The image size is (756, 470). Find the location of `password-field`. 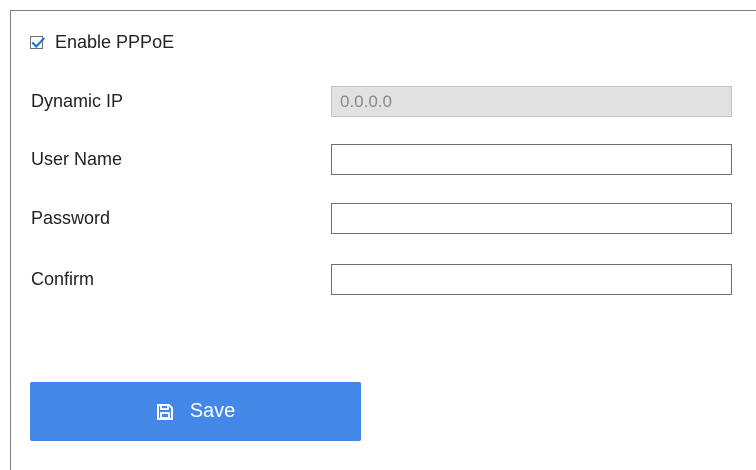

password-field is located at coordinates (531, 218).